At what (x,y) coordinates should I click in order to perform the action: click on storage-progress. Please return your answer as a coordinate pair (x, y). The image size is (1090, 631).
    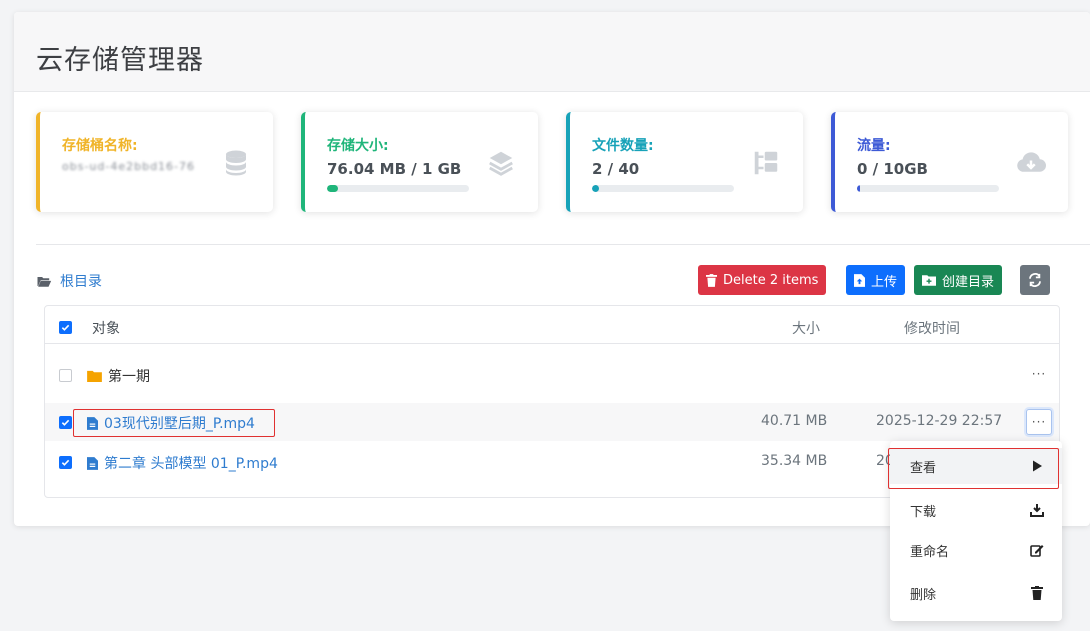
    Looking at the image, I should click on (398, 188).